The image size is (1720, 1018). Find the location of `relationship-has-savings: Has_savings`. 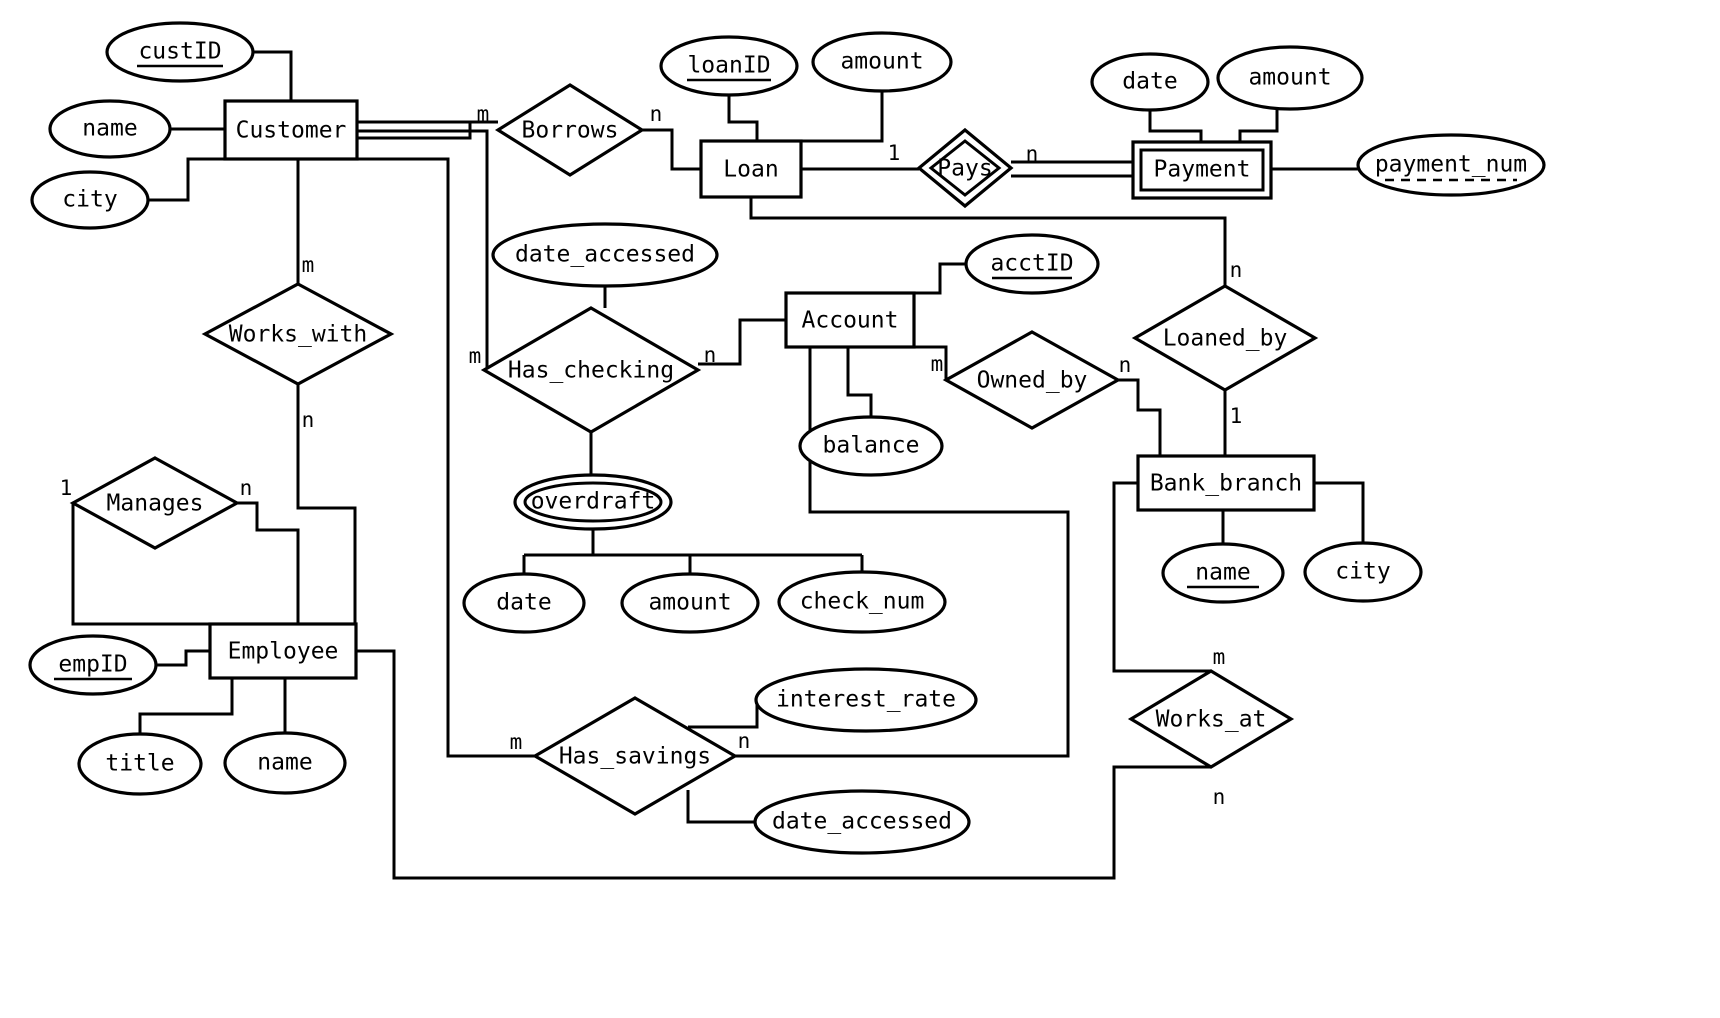

relationship-has-savings: Has_savings is located at coordinates (635, 756).